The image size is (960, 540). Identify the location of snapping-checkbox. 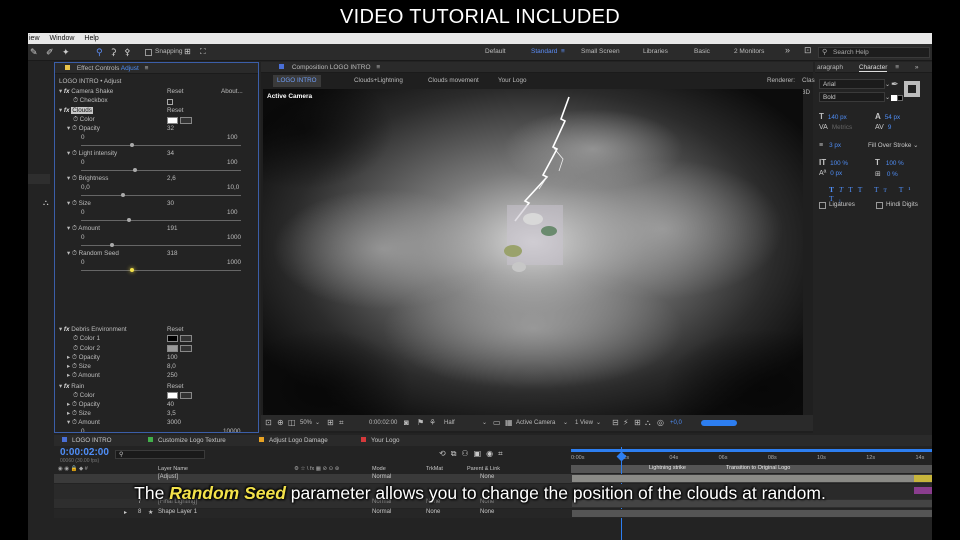
(148, 52).